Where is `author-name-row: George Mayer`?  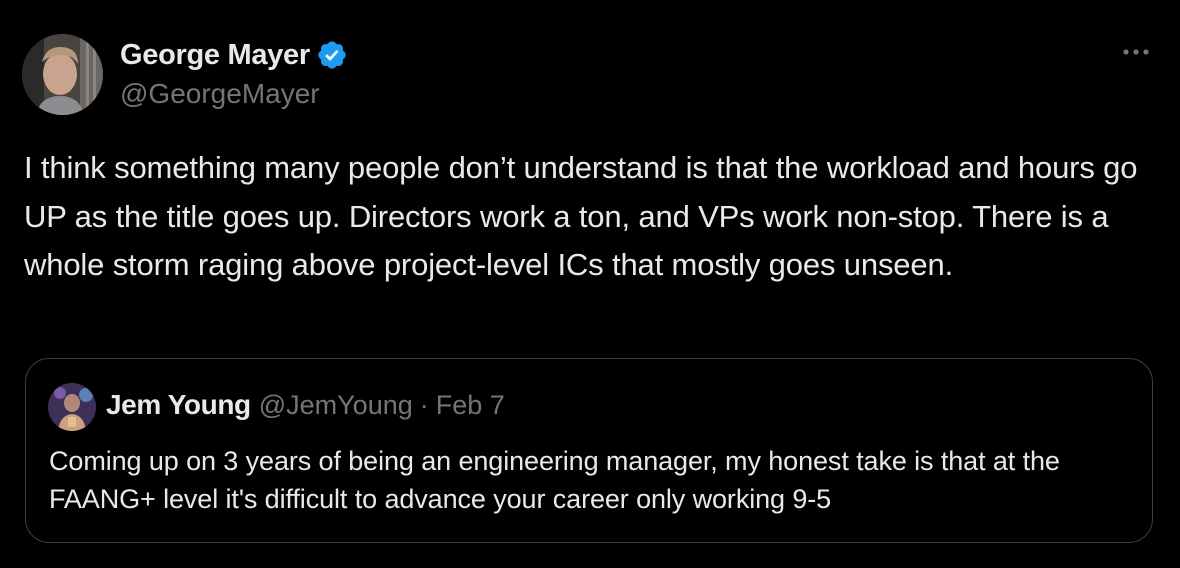 author-name-row: George Mayer is located at coordinates (234, 55).